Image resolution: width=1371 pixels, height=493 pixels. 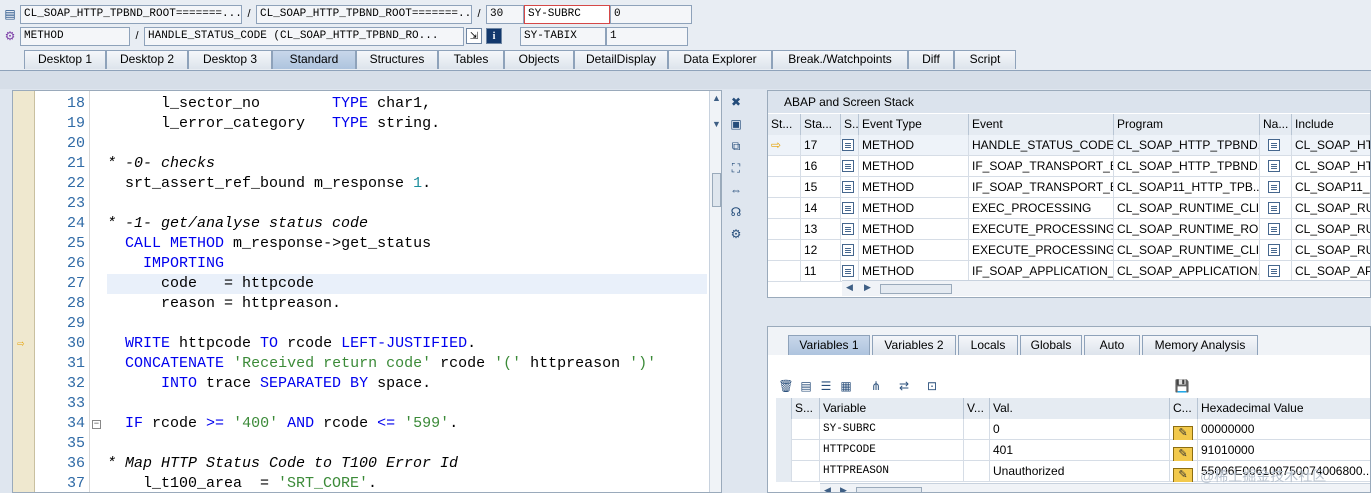 I want to click on sysvar-name-field-2: SY-TABIX, so click(x=563, y=36).